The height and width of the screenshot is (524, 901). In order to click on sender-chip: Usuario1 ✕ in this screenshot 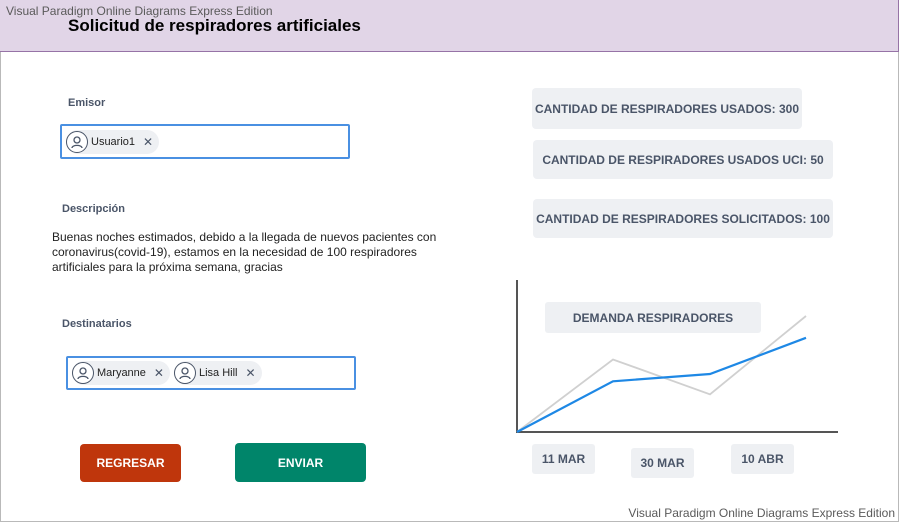, I will do `click(113, 141)`.